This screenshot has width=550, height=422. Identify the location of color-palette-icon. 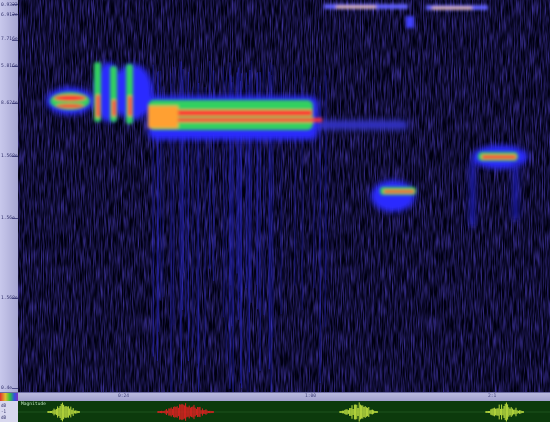
(9, 396).